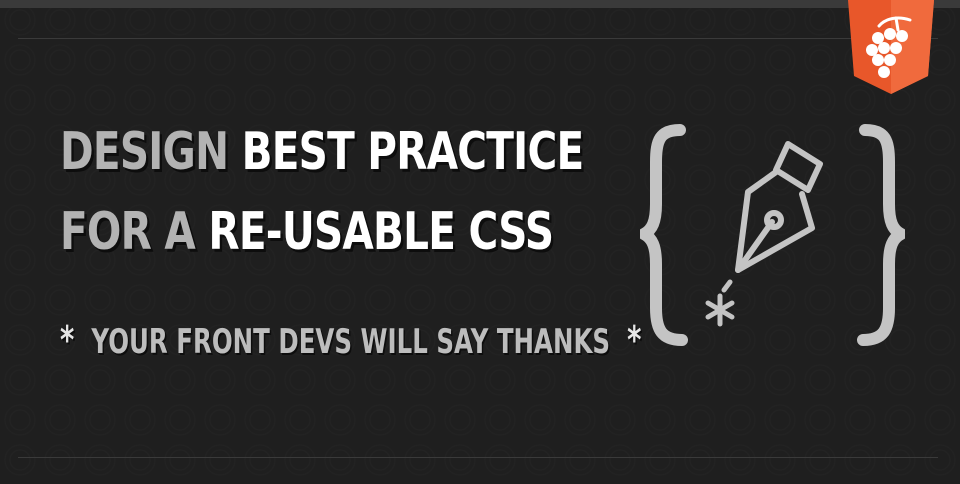 The image size is (960, 484). I want to click on tagline-text: YOUR FRONT DEVS WILL SAY THANKS, so click(351, 342).